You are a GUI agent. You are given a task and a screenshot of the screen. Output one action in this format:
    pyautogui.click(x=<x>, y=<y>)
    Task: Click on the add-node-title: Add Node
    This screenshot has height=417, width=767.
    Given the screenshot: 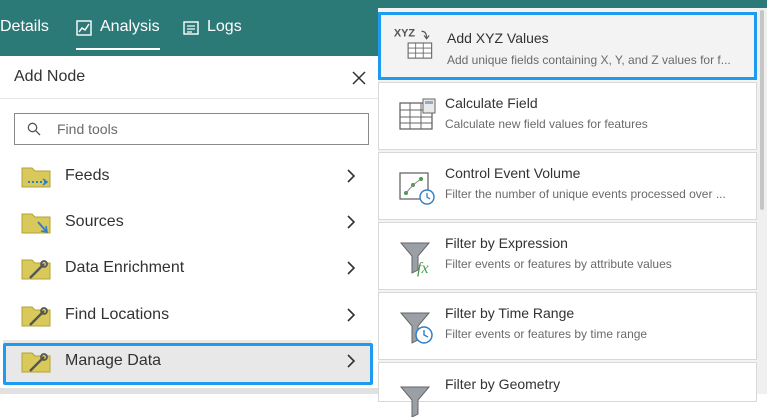 What is the action you would take?
    pyautogui.click(x=50, y=76)
    